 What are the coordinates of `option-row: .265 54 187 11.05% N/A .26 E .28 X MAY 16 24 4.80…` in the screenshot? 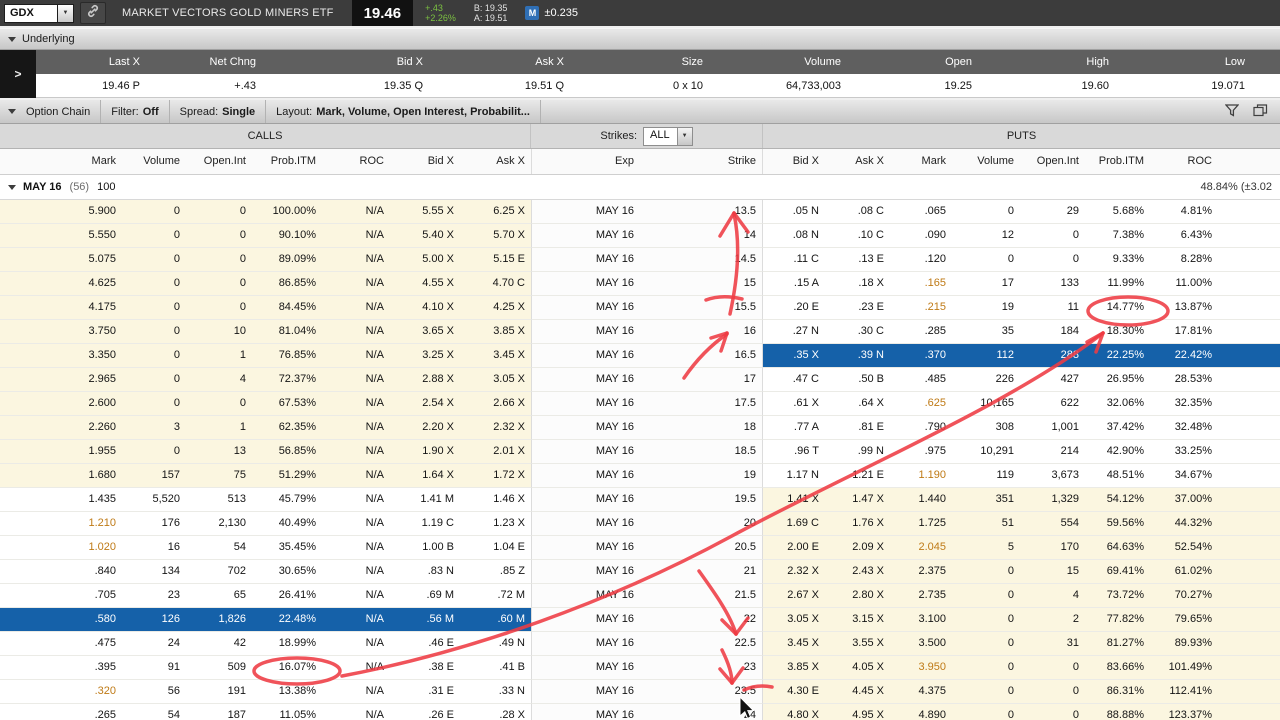 It's located at (640, 712).